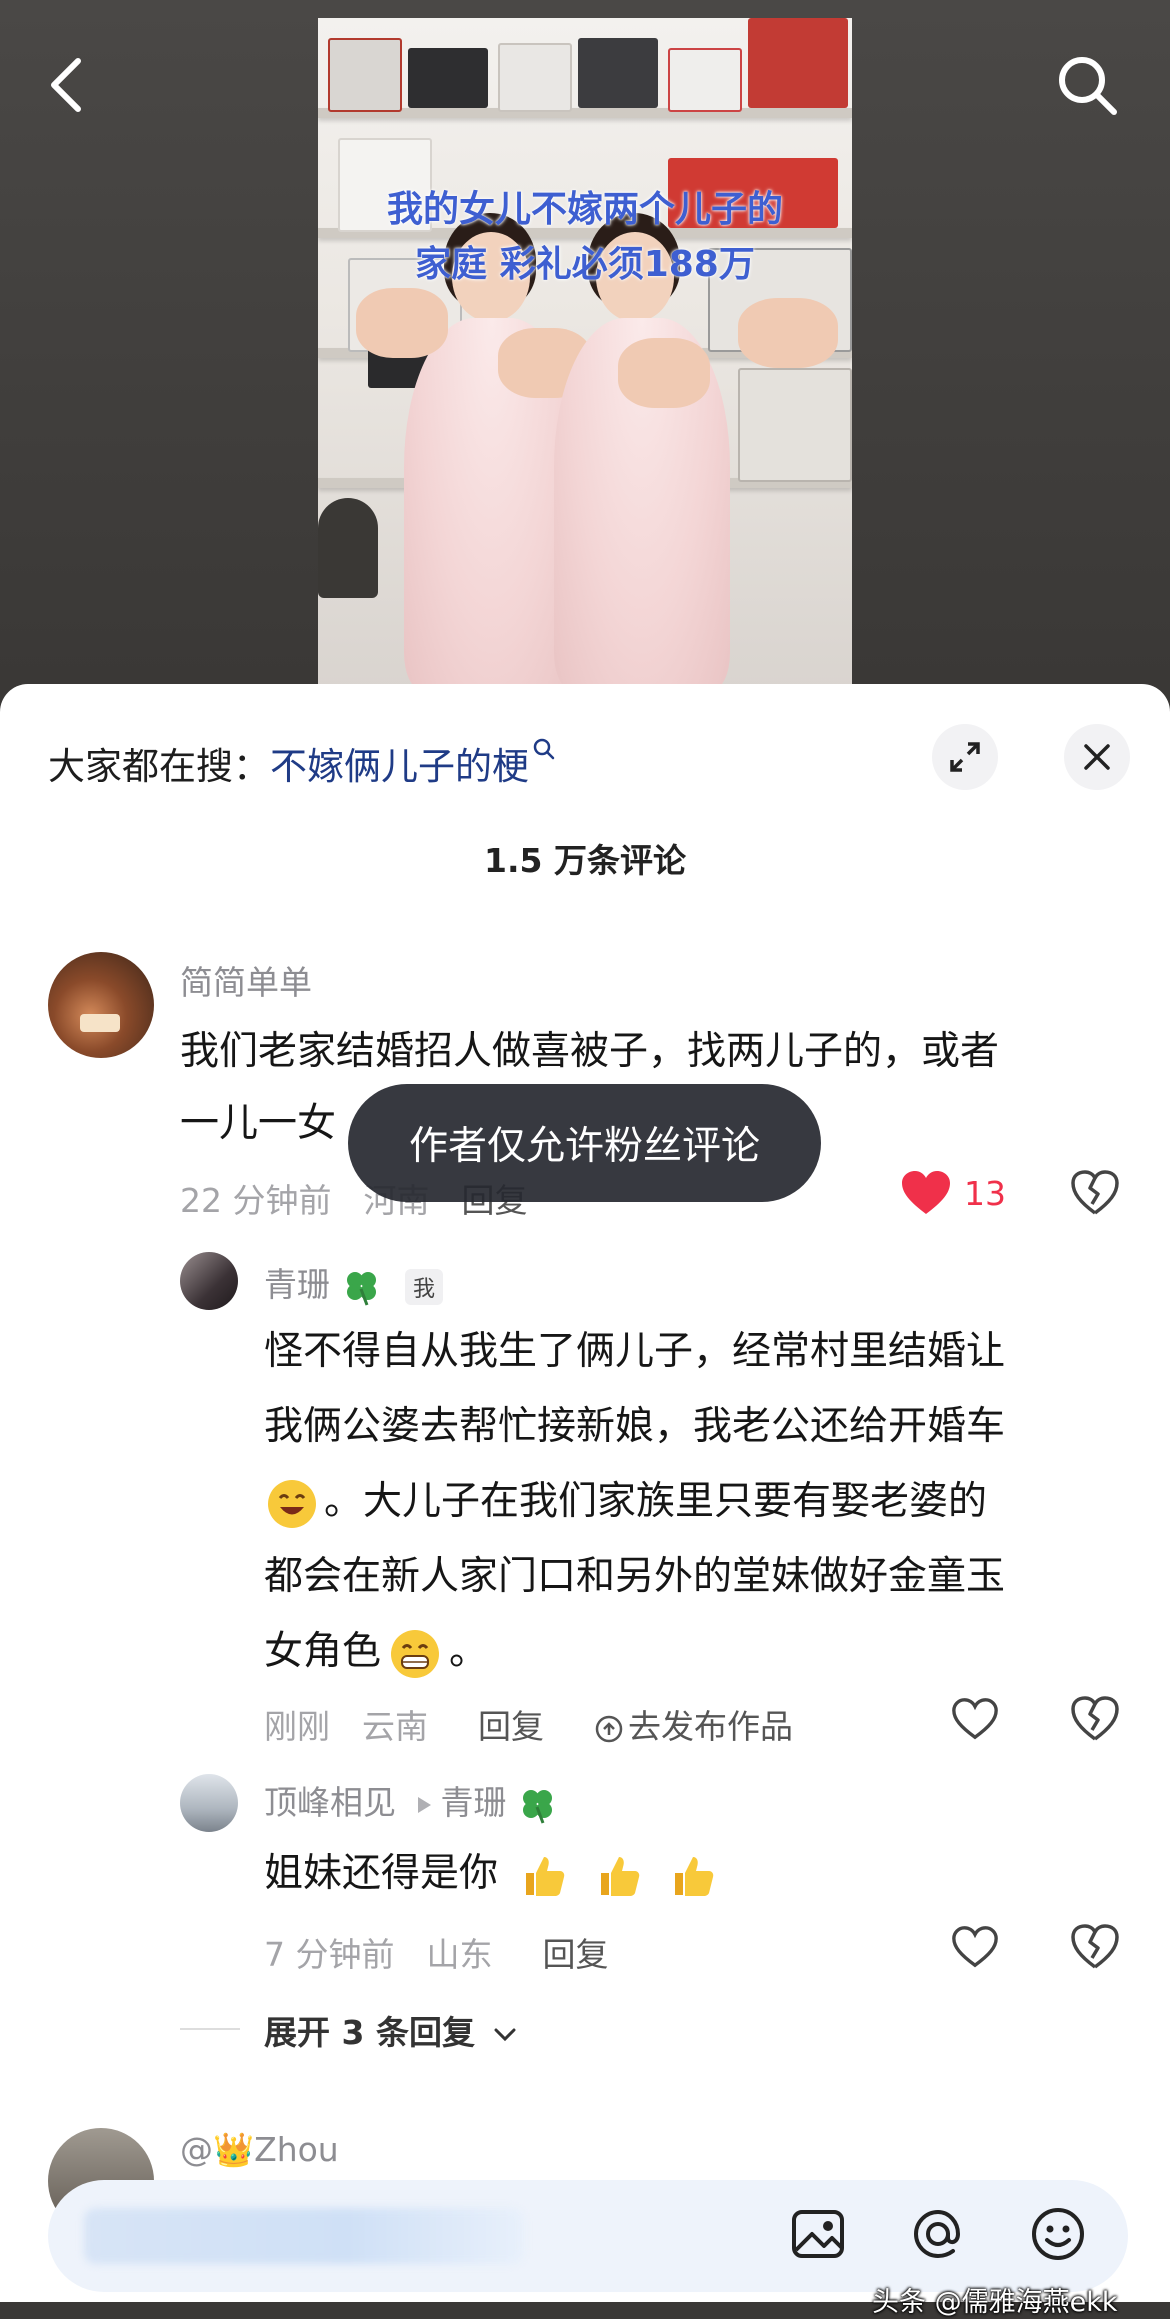 The width and height of the screenshot is (1170, 2319). What do you see at coordinates (329, 1954) in the screenshot?
I see `reply-time: 7 分钟前` at bounding box center [329, 1954].